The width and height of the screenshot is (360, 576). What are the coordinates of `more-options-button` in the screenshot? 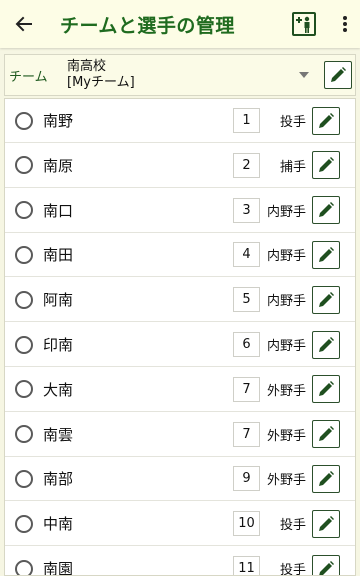 It's located at (345, 24).